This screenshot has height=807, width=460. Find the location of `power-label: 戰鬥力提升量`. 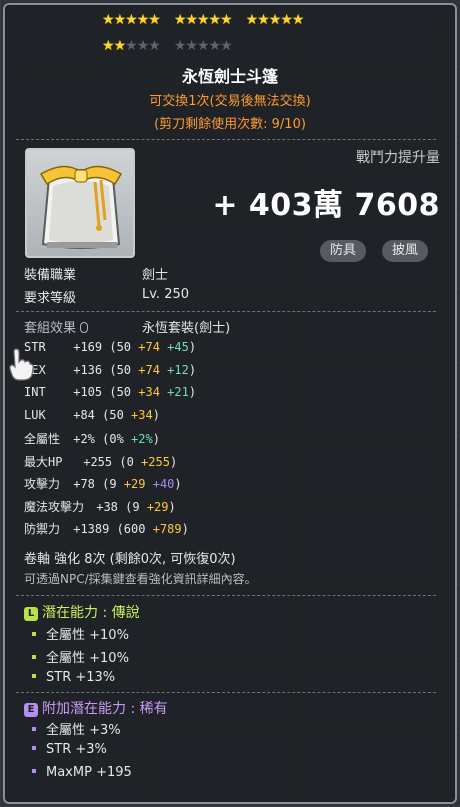

power-label: 戰鬥力提升量 is located at coordinates (398, 158).